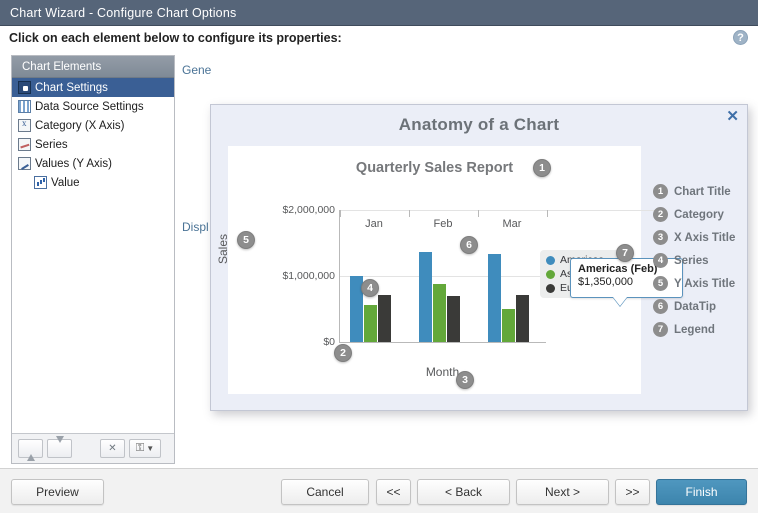 The width and height of the screenshot is (758, 513). What do you see at coordinates (197, 70) in the screenshot?
I see `general-section-label: Gene` at bounding box center [197, 70].